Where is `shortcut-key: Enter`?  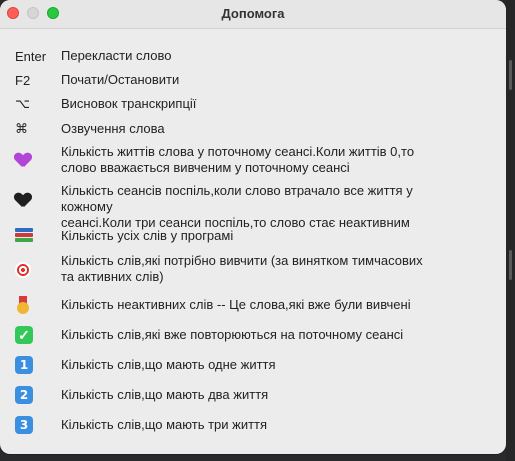
shortcut-key: Enter is located at coordinates (31, 56).